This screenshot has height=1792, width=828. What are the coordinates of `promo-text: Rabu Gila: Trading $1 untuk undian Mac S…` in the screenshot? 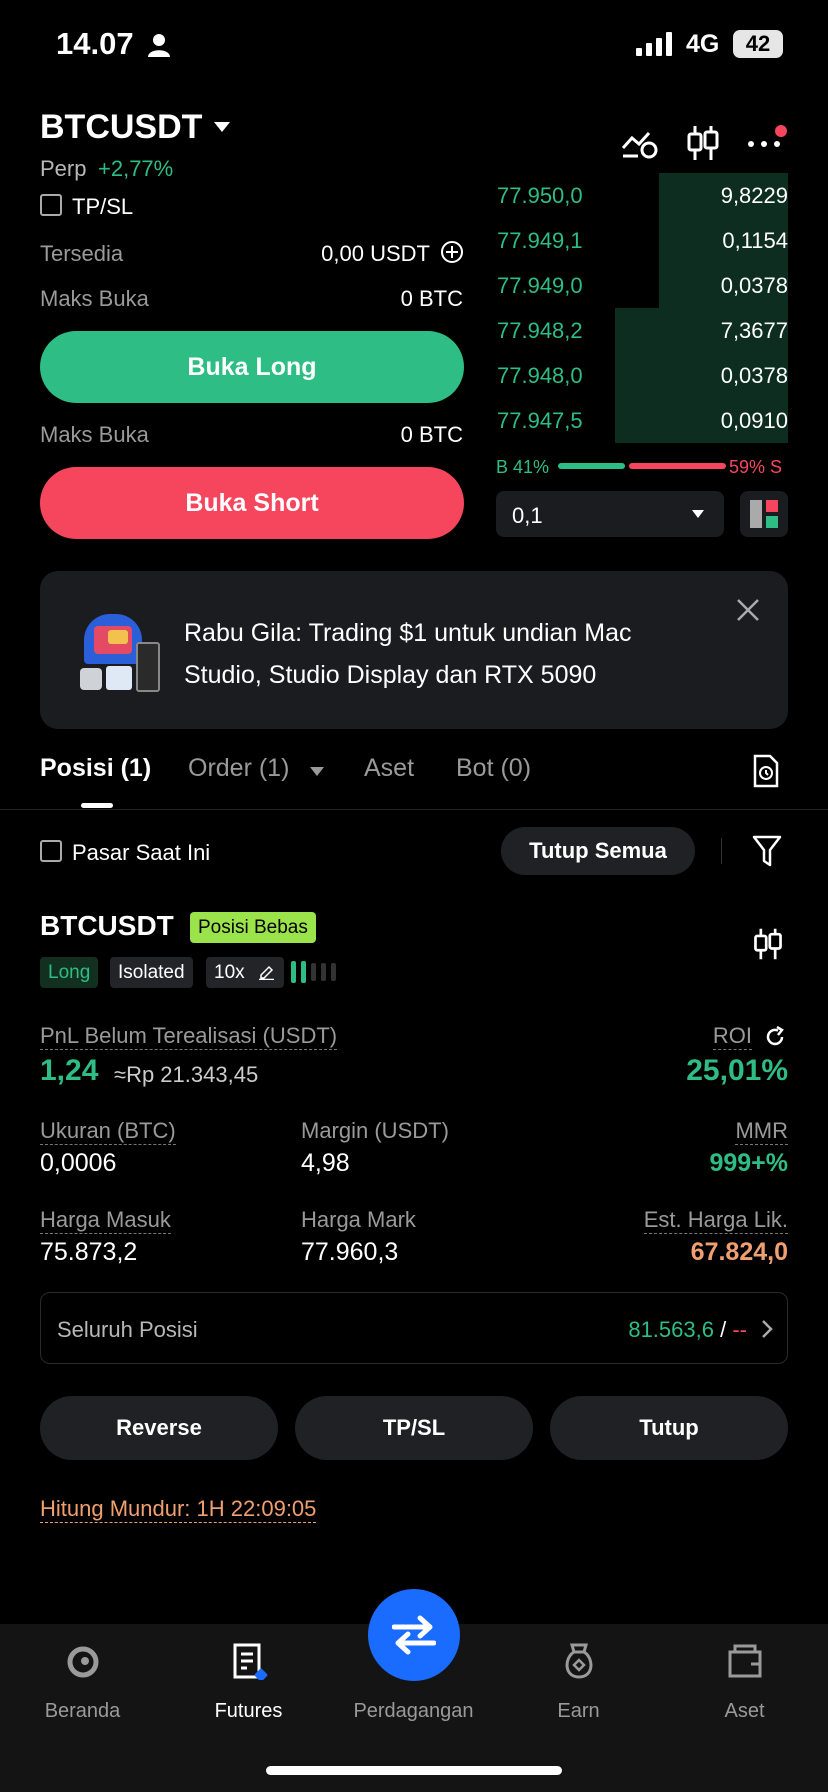 It's located at (408, 654).